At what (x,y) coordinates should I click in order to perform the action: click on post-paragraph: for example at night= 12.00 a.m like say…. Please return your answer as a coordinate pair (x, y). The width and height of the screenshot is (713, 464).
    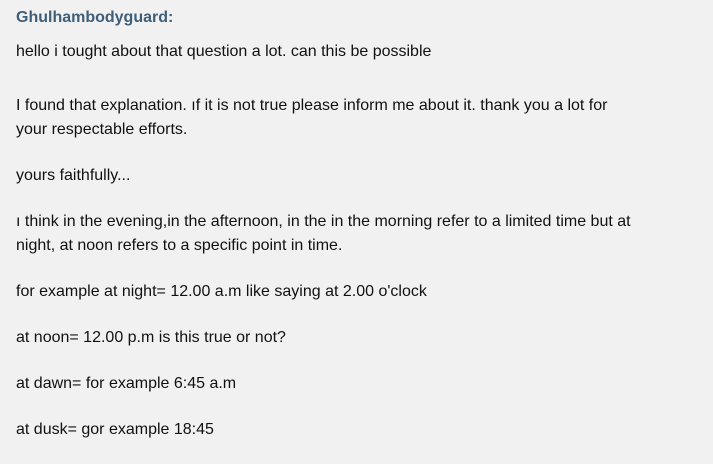
    Looking at the image, I should click on (221, 291).